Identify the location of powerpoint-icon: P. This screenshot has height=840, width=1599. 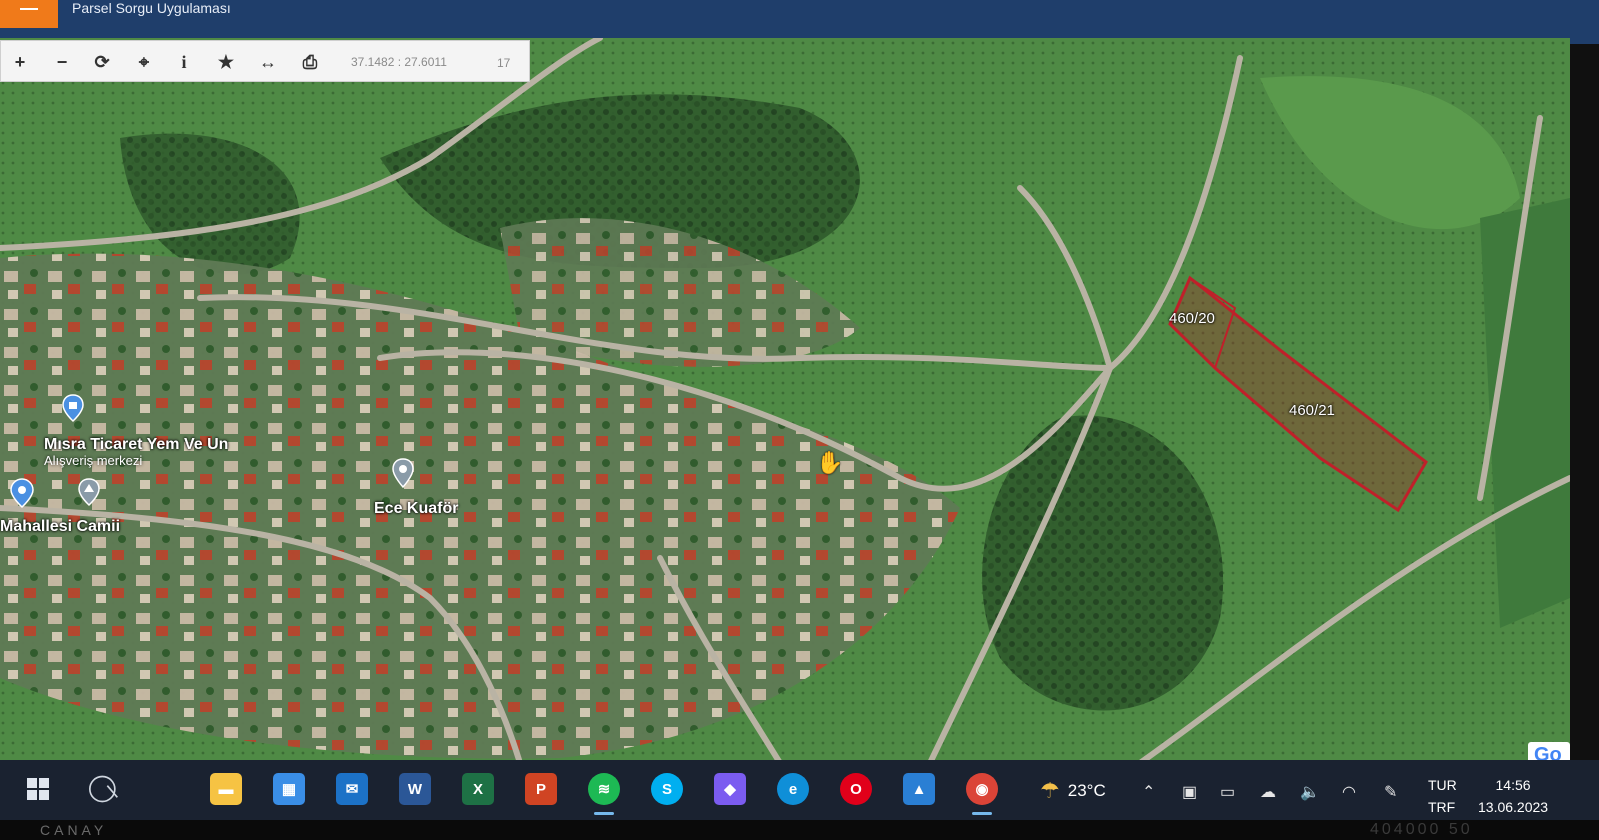
(541, 789).